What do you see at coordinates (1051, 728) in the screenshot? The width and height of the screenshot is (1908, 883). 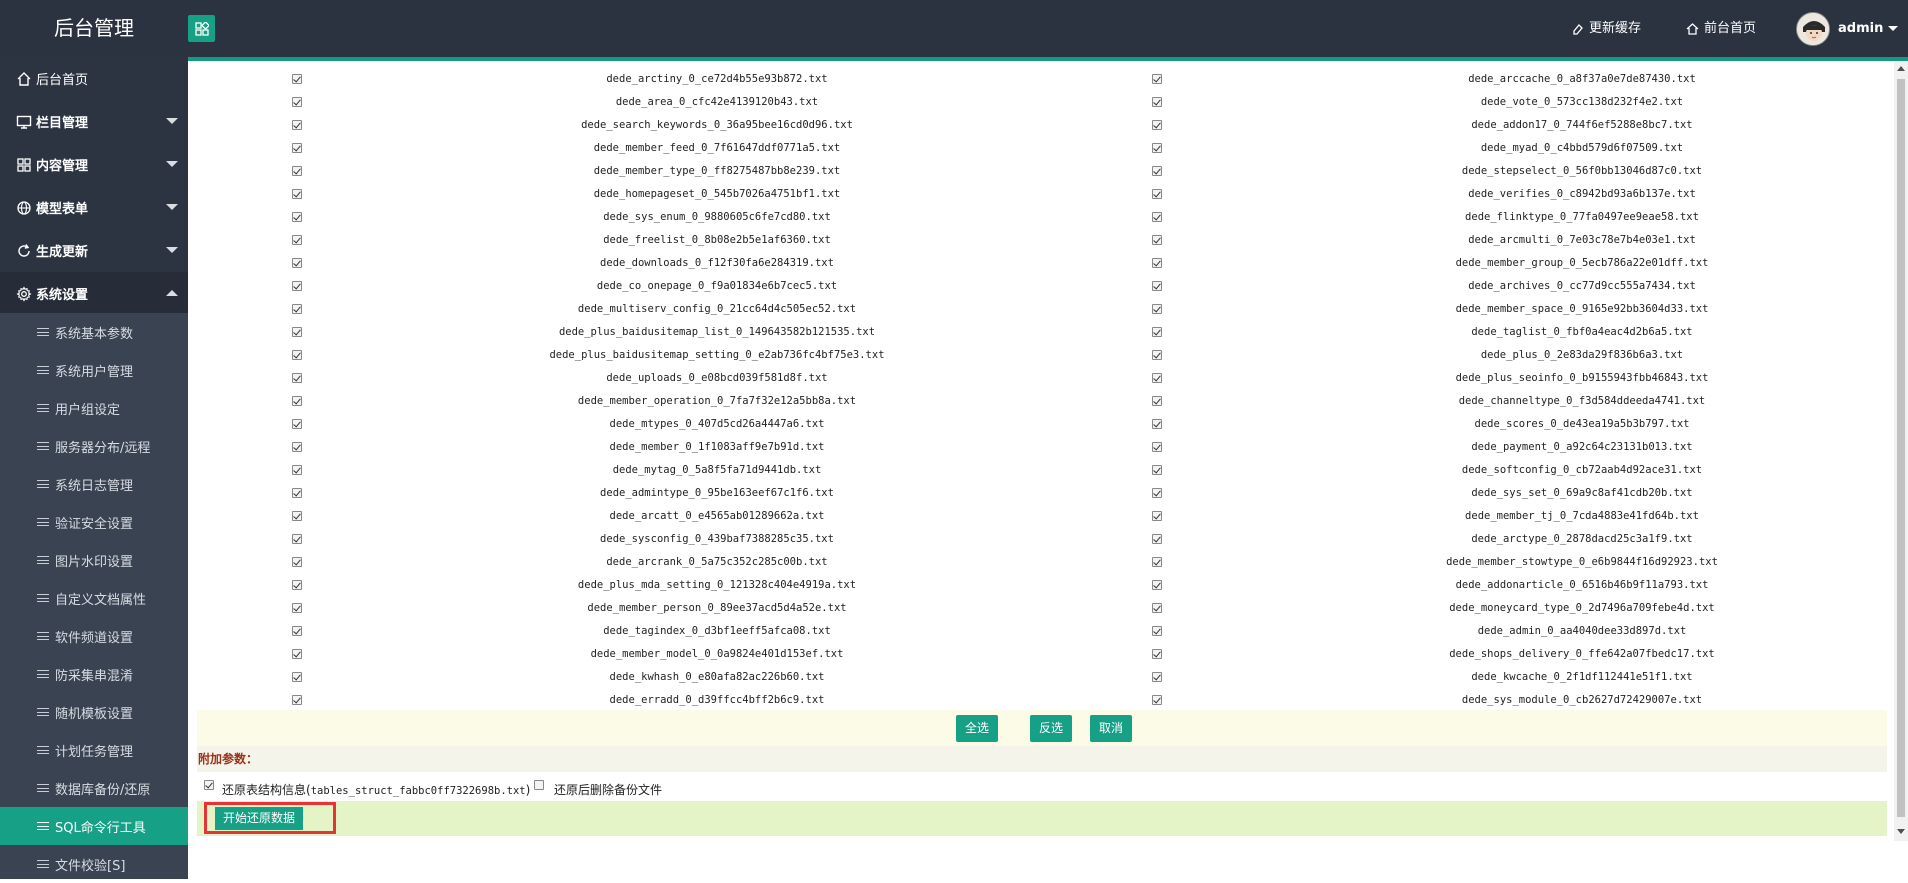 I see `invert-selection-button: 反选` at bounding box center [1051, 728].